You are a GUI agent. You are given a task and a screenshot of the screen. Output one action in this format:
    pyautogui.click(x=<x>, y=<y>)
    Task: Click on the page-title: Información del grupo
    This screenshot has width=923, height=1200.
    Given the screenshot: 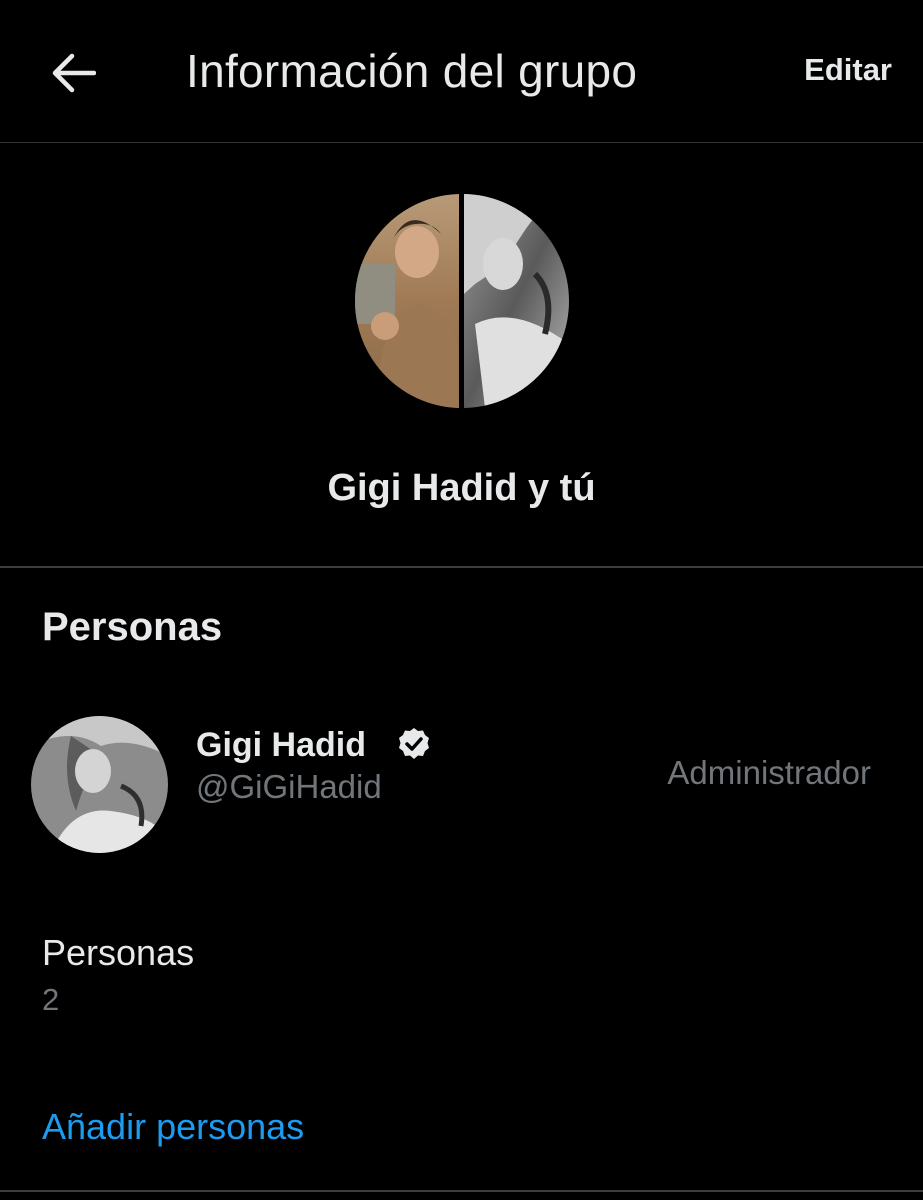 What is the action you would take?
    pyautogui.click(x=412, y=71)
    